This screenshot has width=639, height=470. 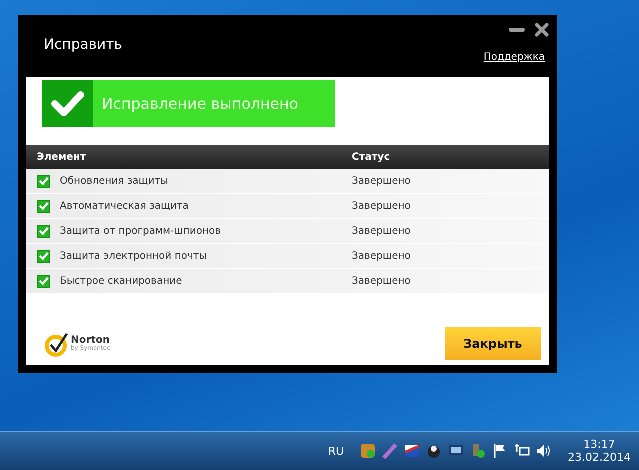 What do you see at coordinates (522, 451) in the screenshot?
I see `network-icon` at bounding box center [522, 451].